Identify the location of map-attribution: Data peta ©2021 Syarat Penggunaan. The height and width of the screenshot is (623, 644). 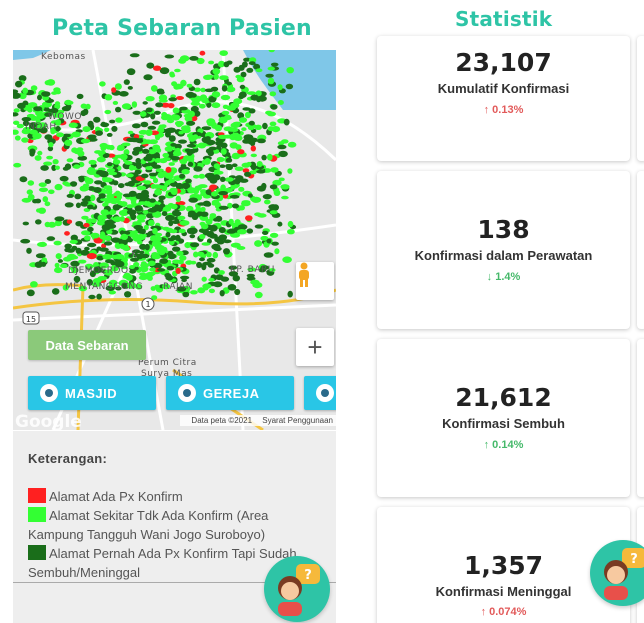
(258, 420).